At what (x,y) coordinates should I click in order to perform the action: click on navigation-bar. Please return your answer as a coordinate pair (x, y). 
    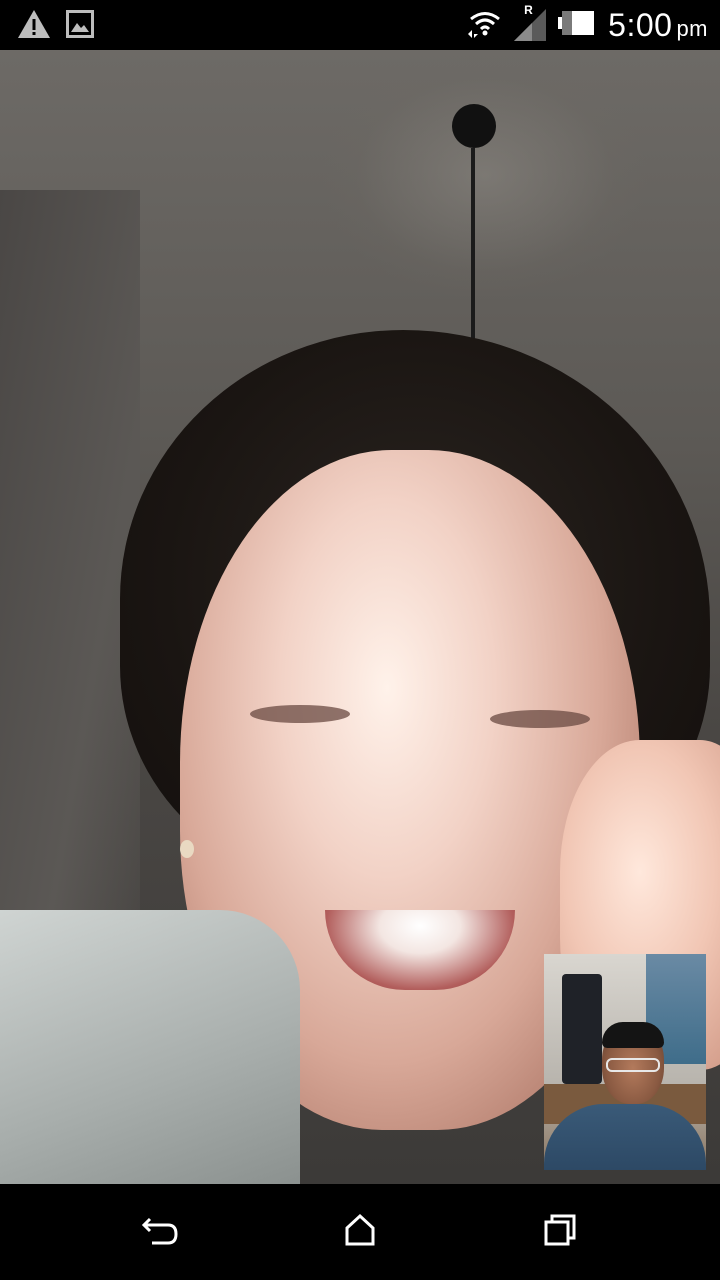
    Looking at the image, I should click on (360, 1232).